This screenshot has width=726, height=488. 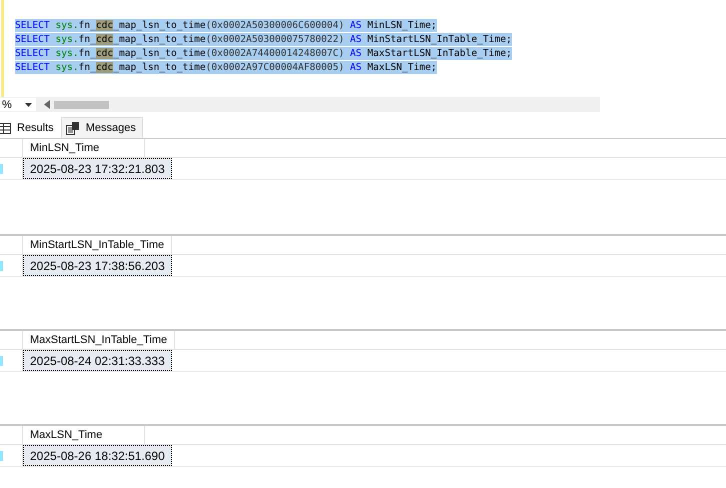 I want to click on grid-icon, so click(x=5, y=128).